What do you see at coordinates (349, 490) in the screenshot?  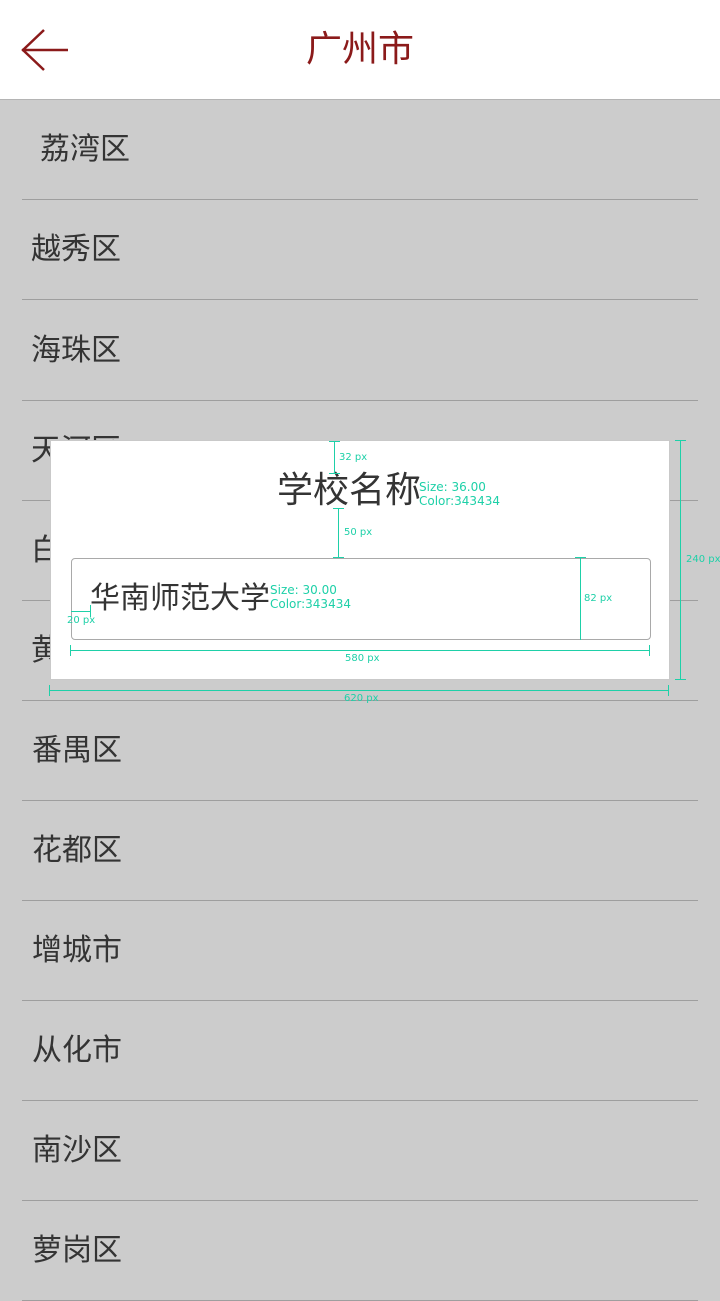 I see `overlay-title: 学校名称` at bounding box center [349, 490].